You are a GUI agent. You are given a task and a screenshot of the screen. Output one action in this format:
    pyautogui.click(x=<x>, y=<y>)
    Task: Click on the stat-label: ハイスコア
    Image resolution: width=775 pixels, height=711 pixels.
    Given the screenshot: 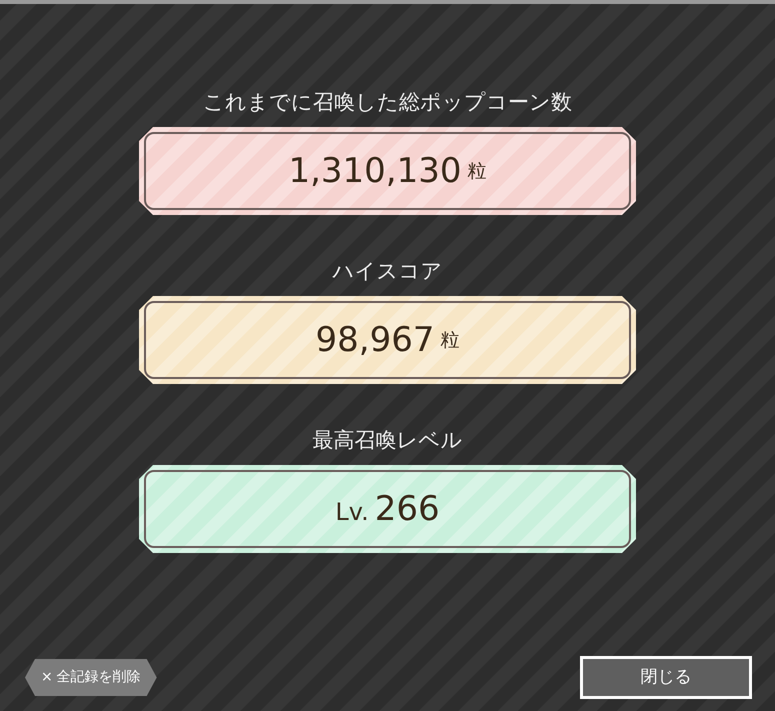 What is the action you would take?
    pyautogui.click(x=387, y=271)
    